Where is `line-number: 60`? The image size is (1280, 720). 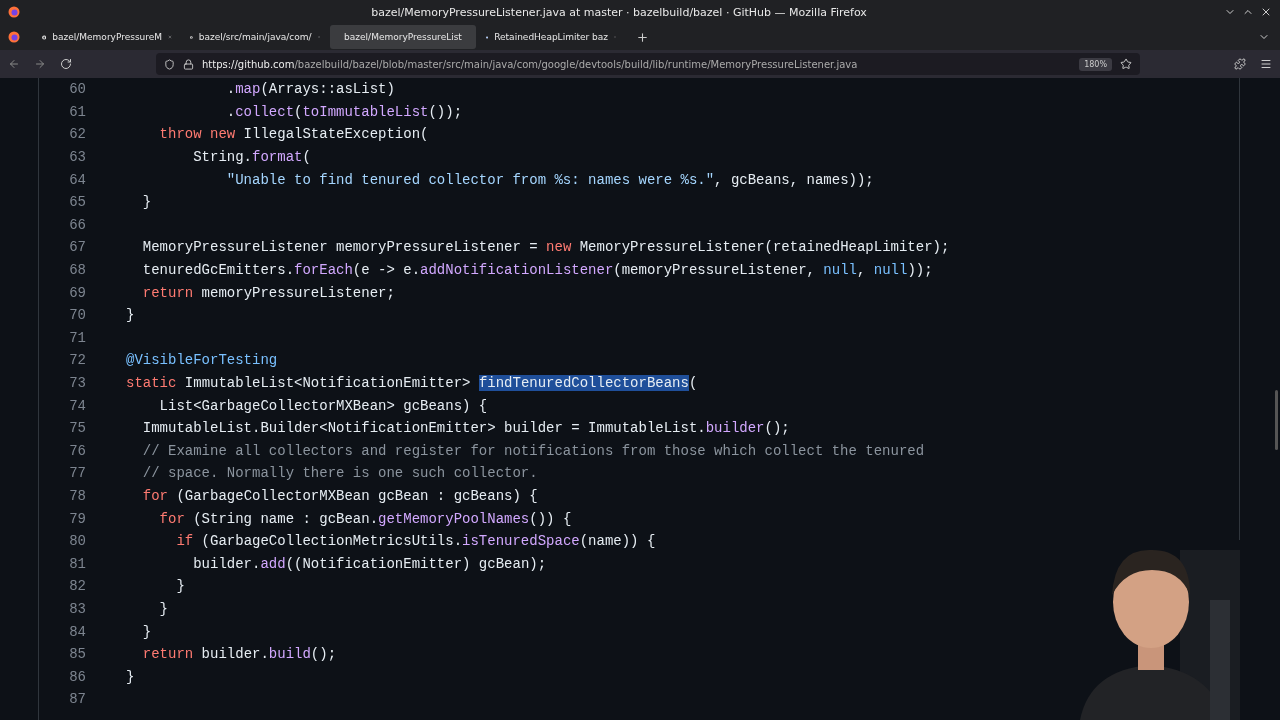 line-number: 60 is located at coordinates (77, 89).